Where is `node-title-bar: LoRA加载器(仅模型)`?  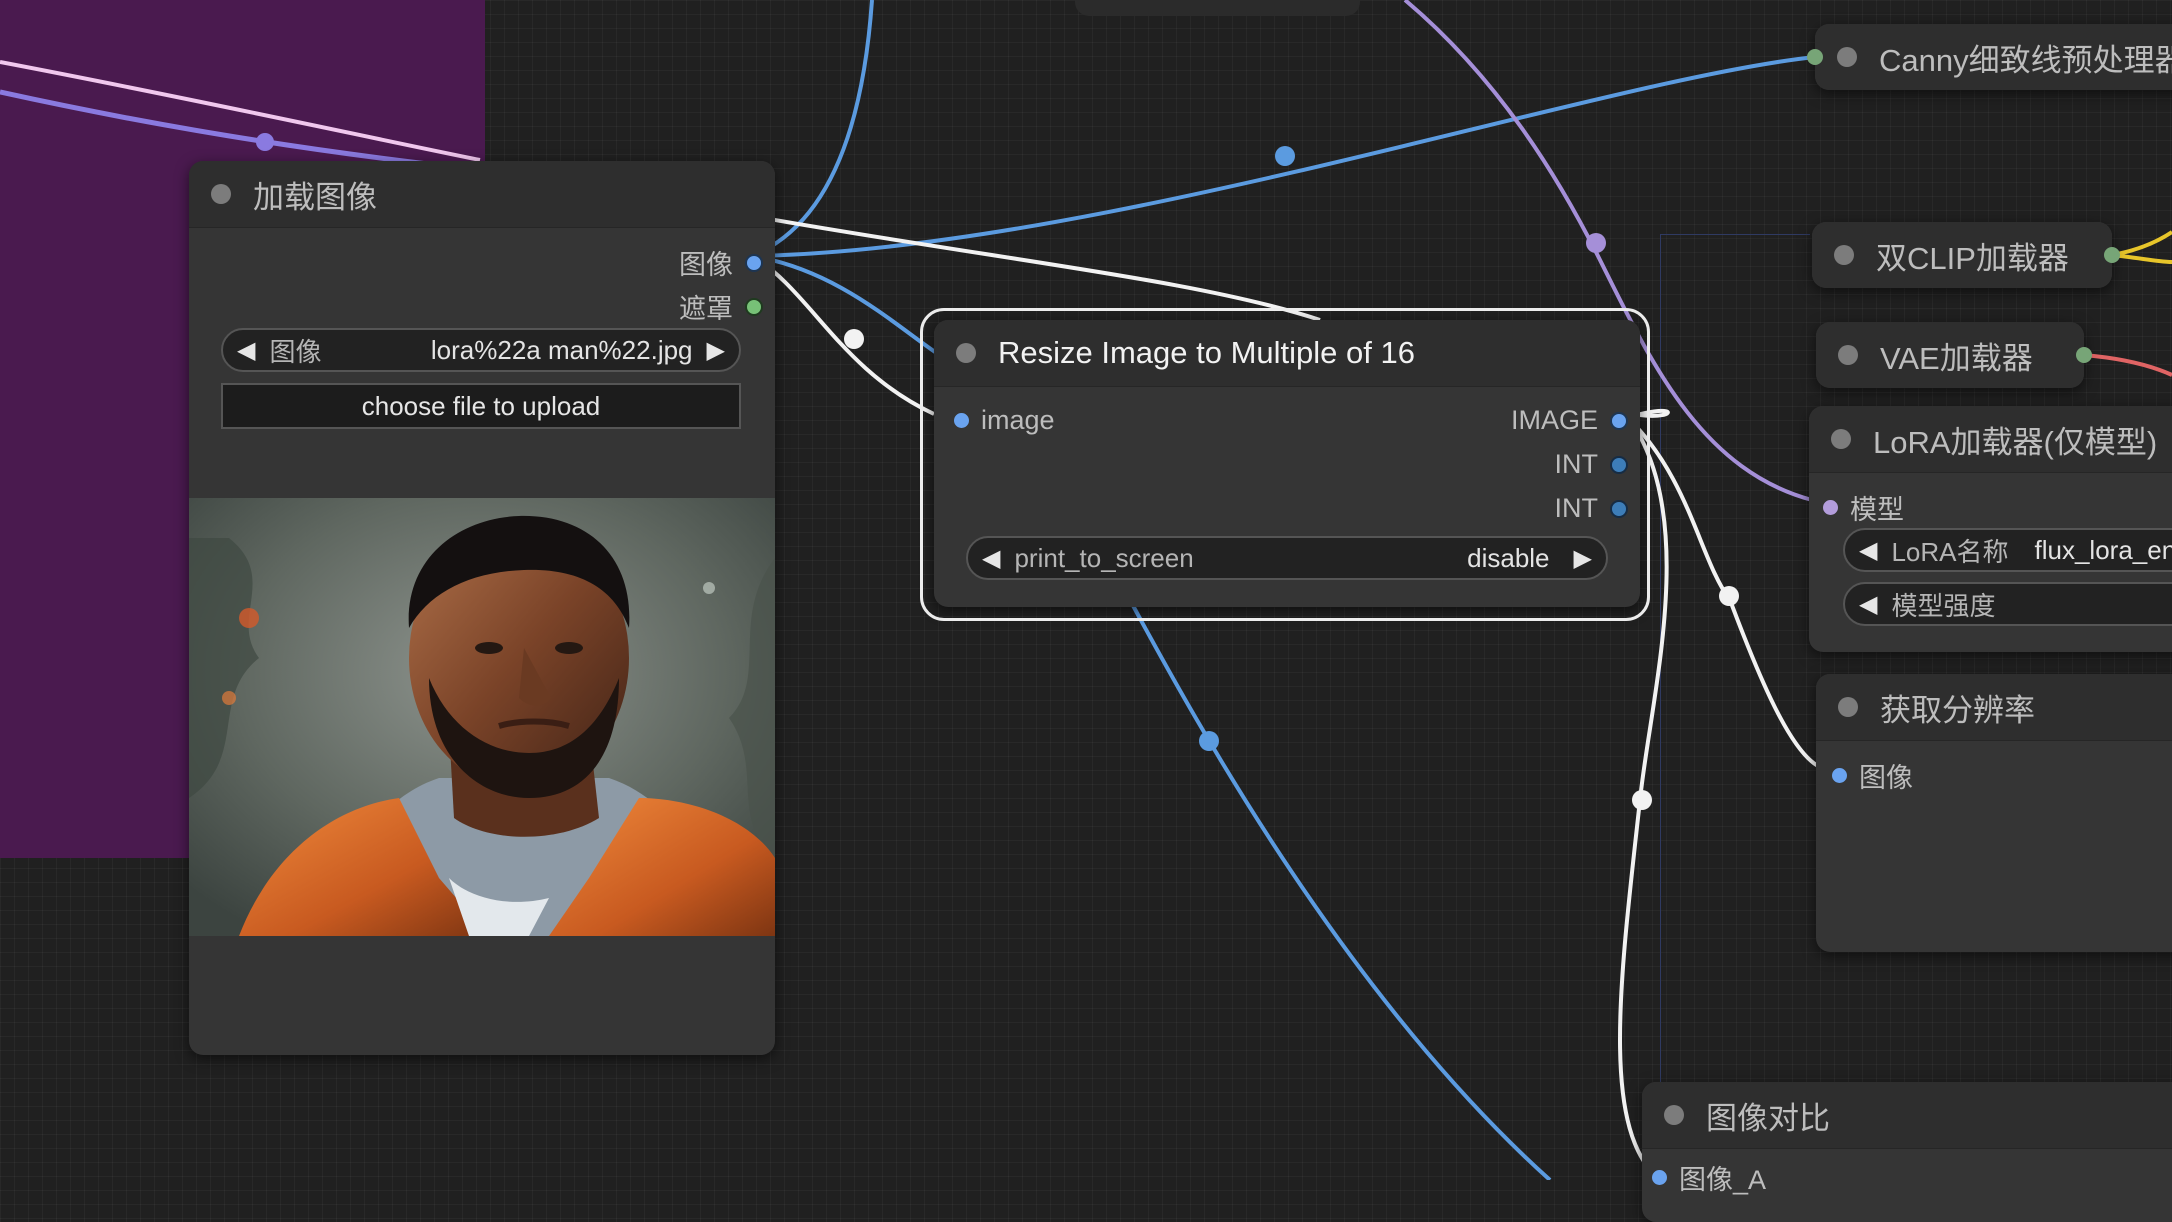 node-title-bar: LoRA加载器(仅模型) is located at coordinates (1990, 439).